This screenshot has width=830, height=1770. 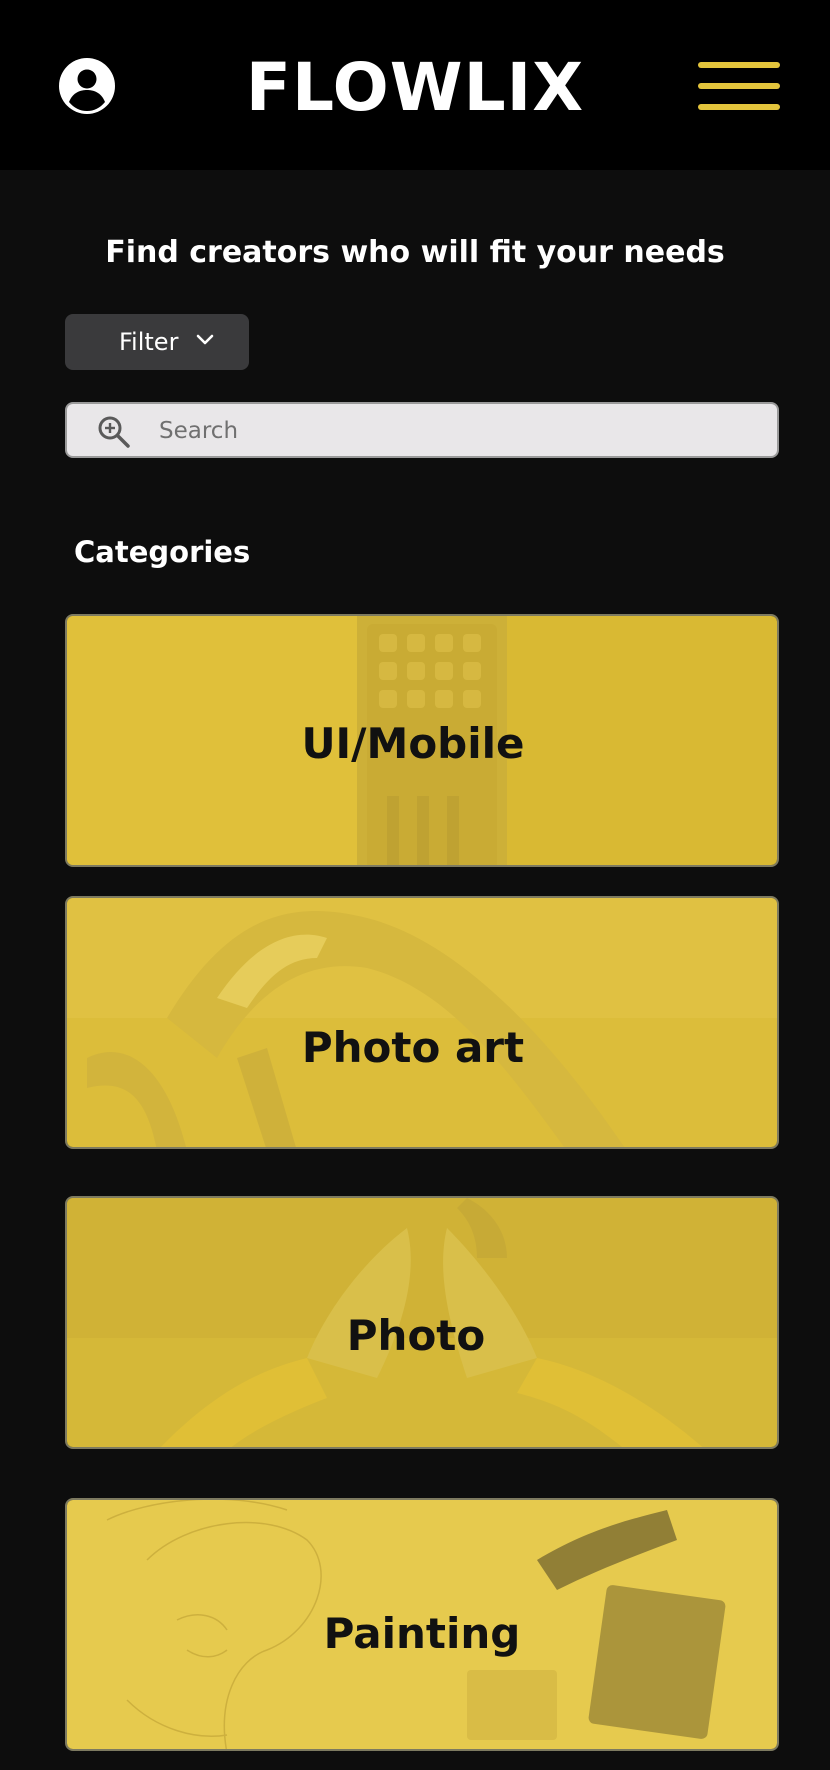 I want to click on search-icon, so click(x=114, y=432).